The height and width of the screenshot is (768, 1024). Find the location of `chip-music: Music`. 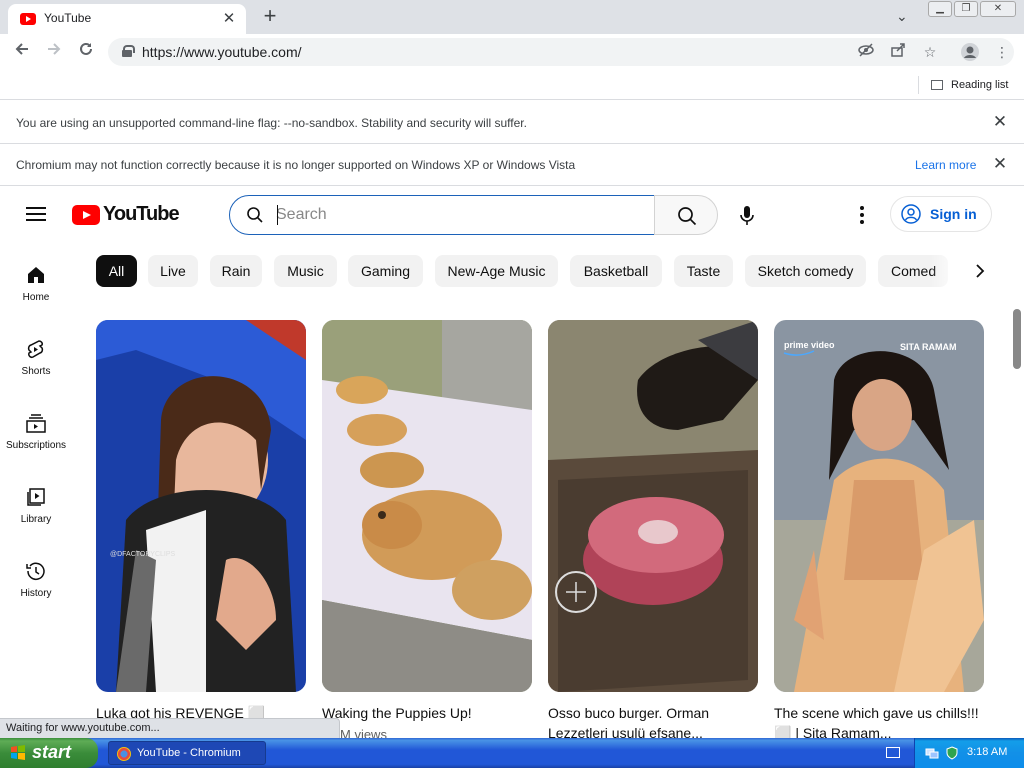

chip-music: Music is located at coordinates (305, 271).